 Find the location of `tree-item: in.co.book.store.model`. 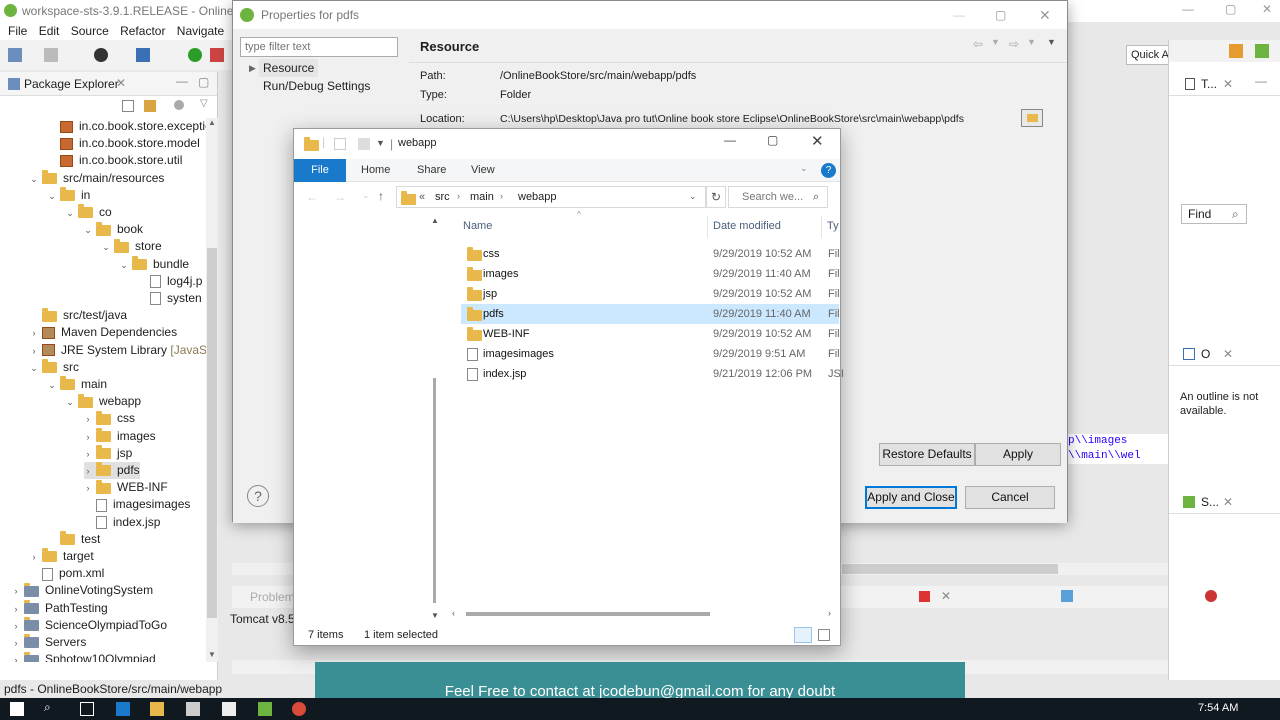

tree-item: in.co.book.store.model is located at coordinates (124, 143).